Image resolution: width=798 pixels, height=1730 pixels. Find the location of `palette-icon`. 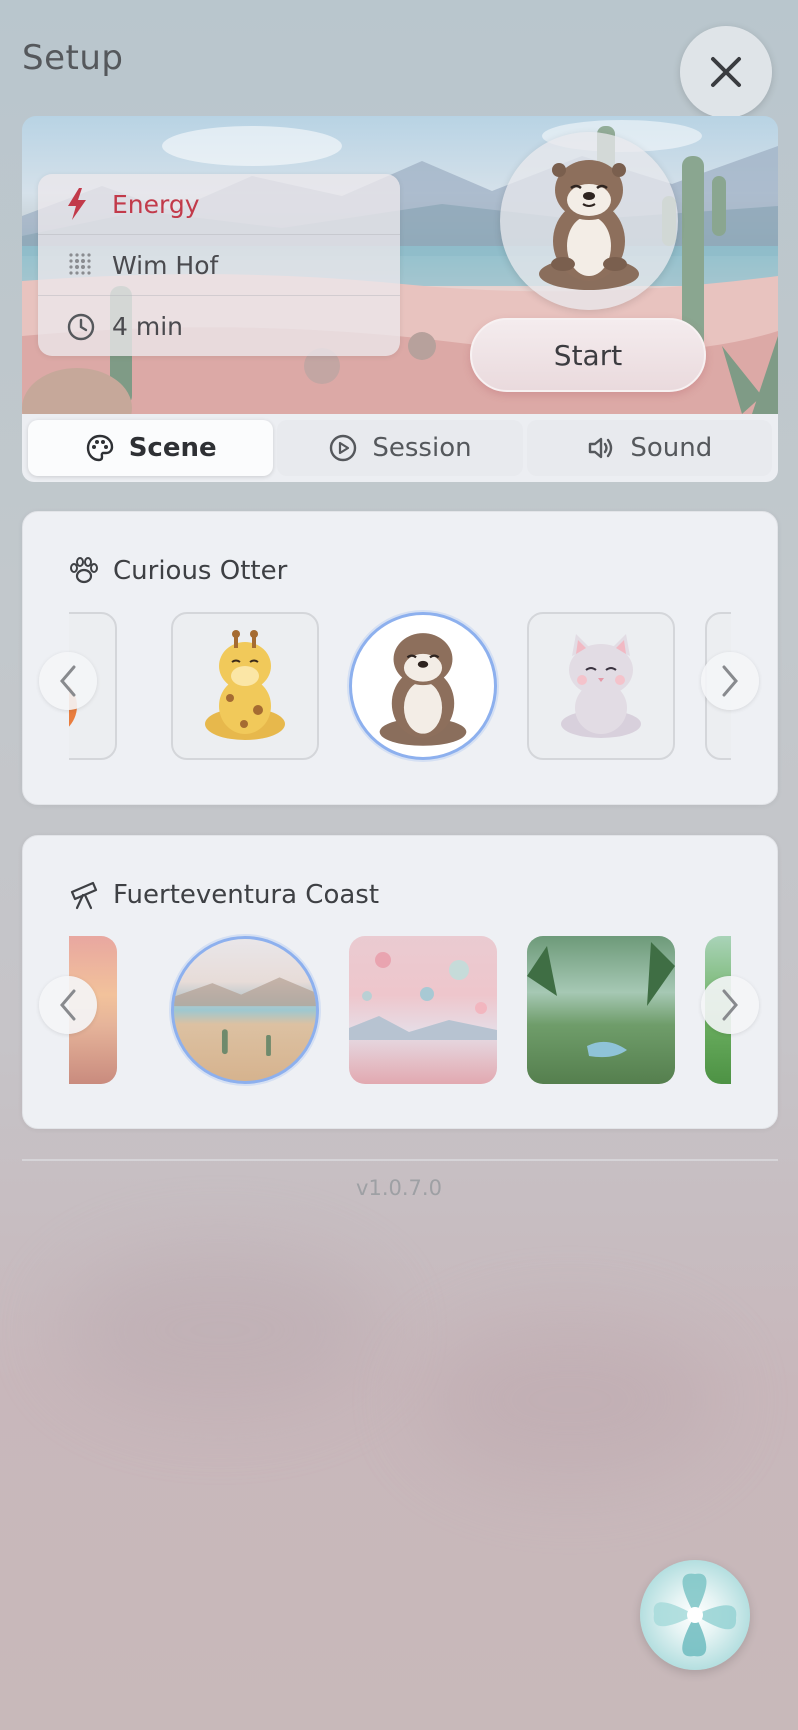

palette-icon is located at coordinates (99, 448).